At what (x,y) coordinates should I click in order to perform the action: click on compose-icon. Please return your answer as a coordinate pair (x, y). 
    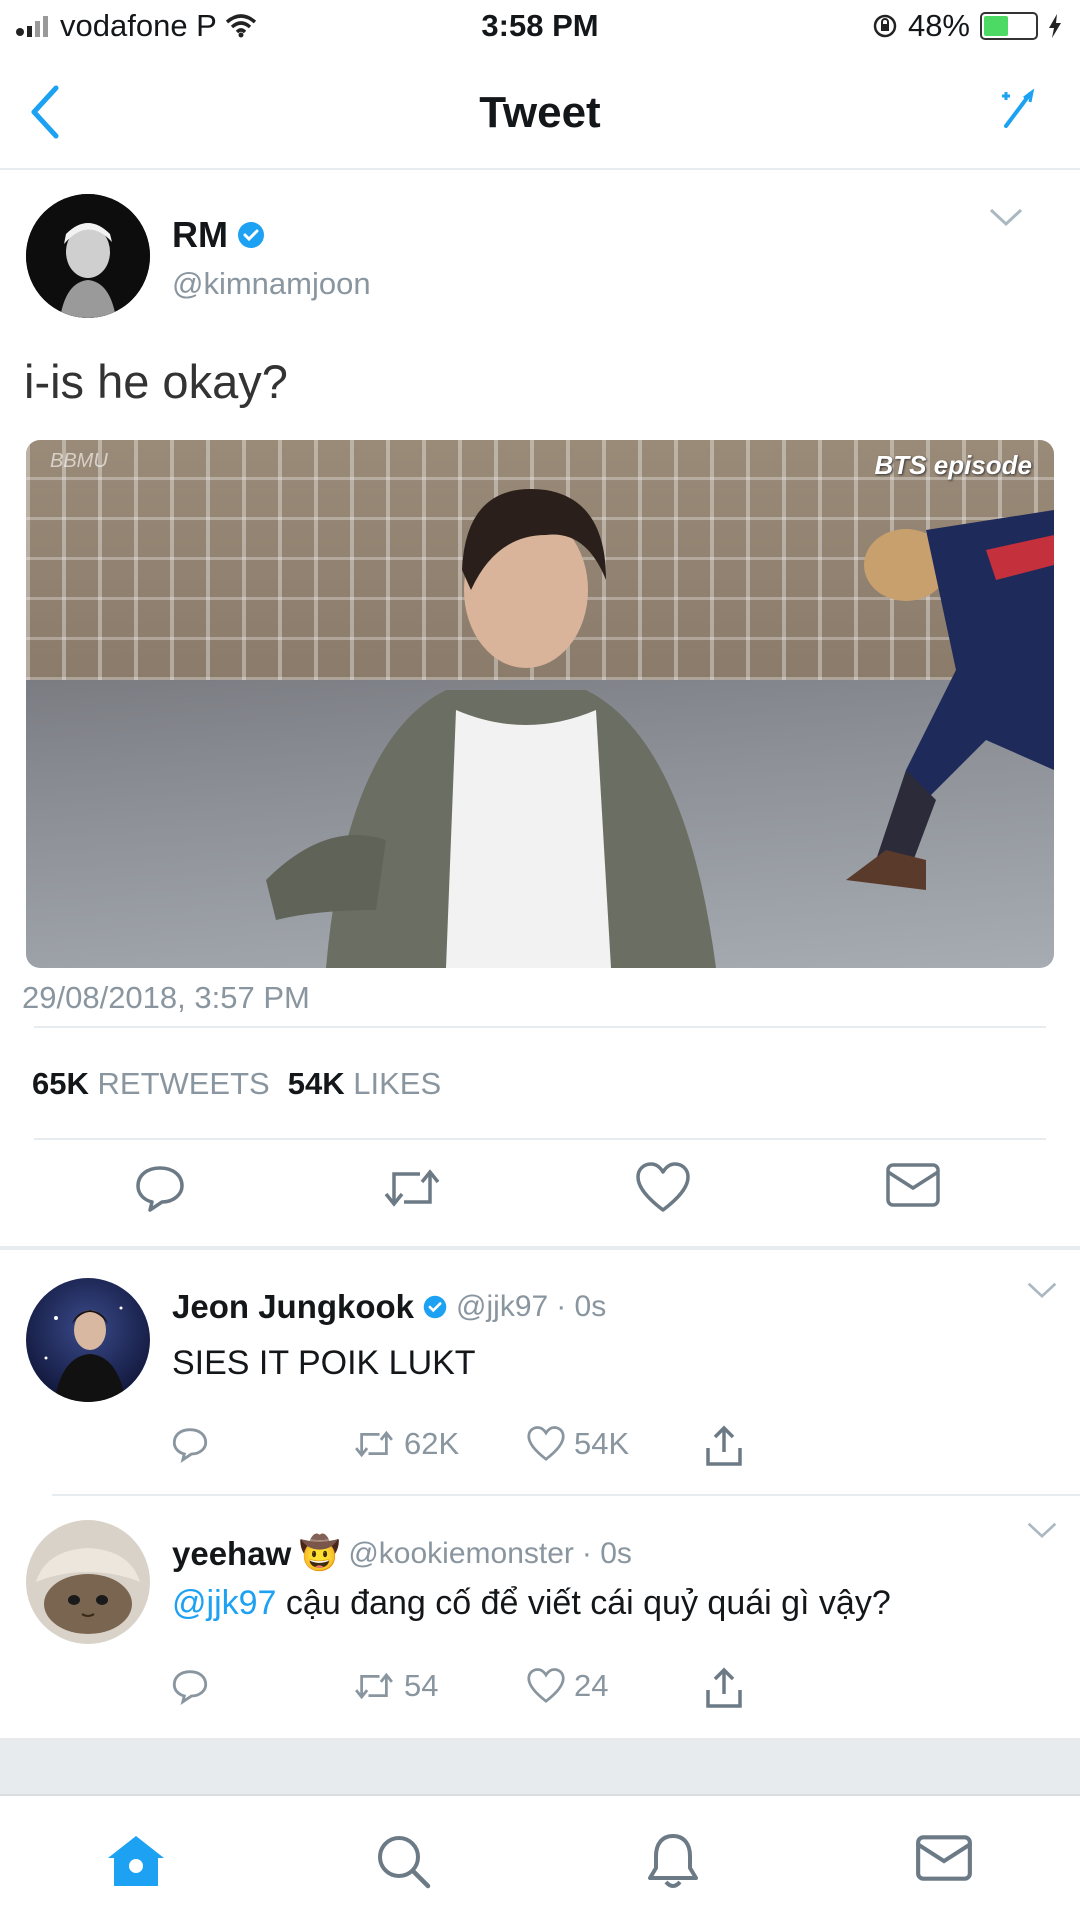
    Looking at the image, I should click on (1018, 108).